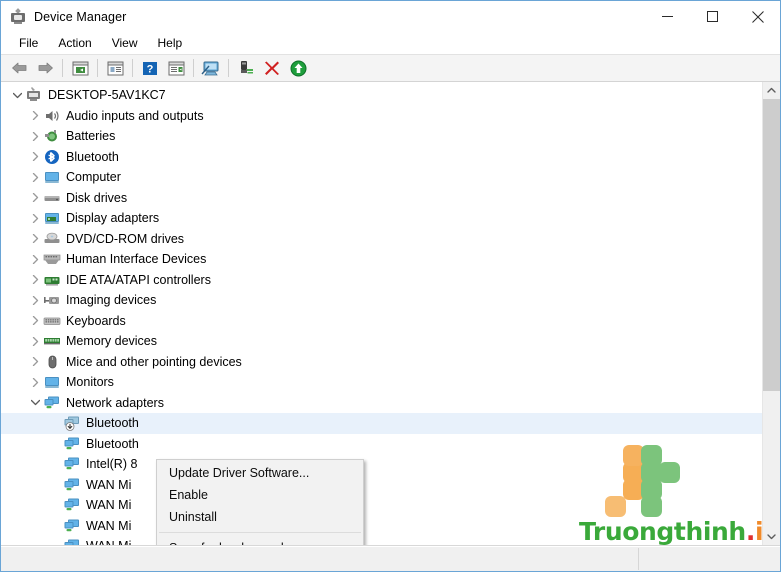 The image size is (781, 572). What do you see at coordinates (381, 485) in the screenshot?
I see `tree-row-network-adapter-wan-1: WAN Mi` at bounding box center [381, 485].